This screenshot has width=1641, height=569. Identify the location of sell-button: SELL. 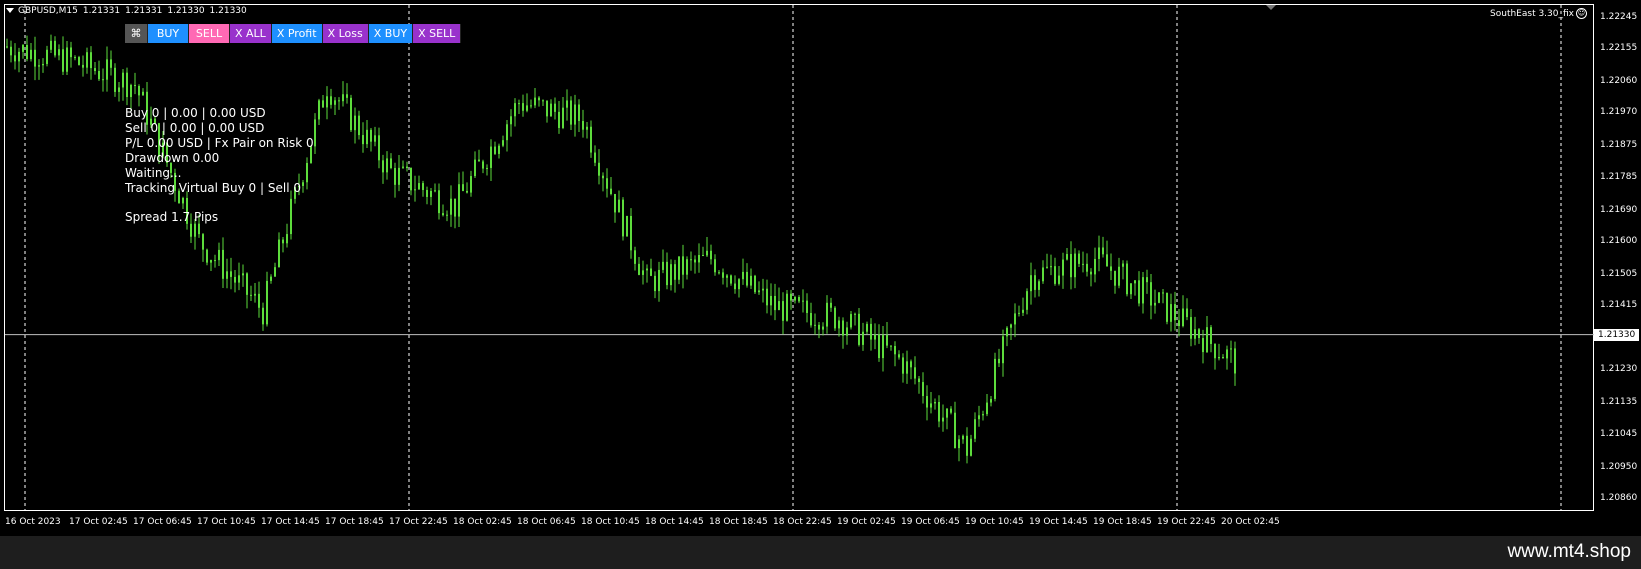
(209, 33).